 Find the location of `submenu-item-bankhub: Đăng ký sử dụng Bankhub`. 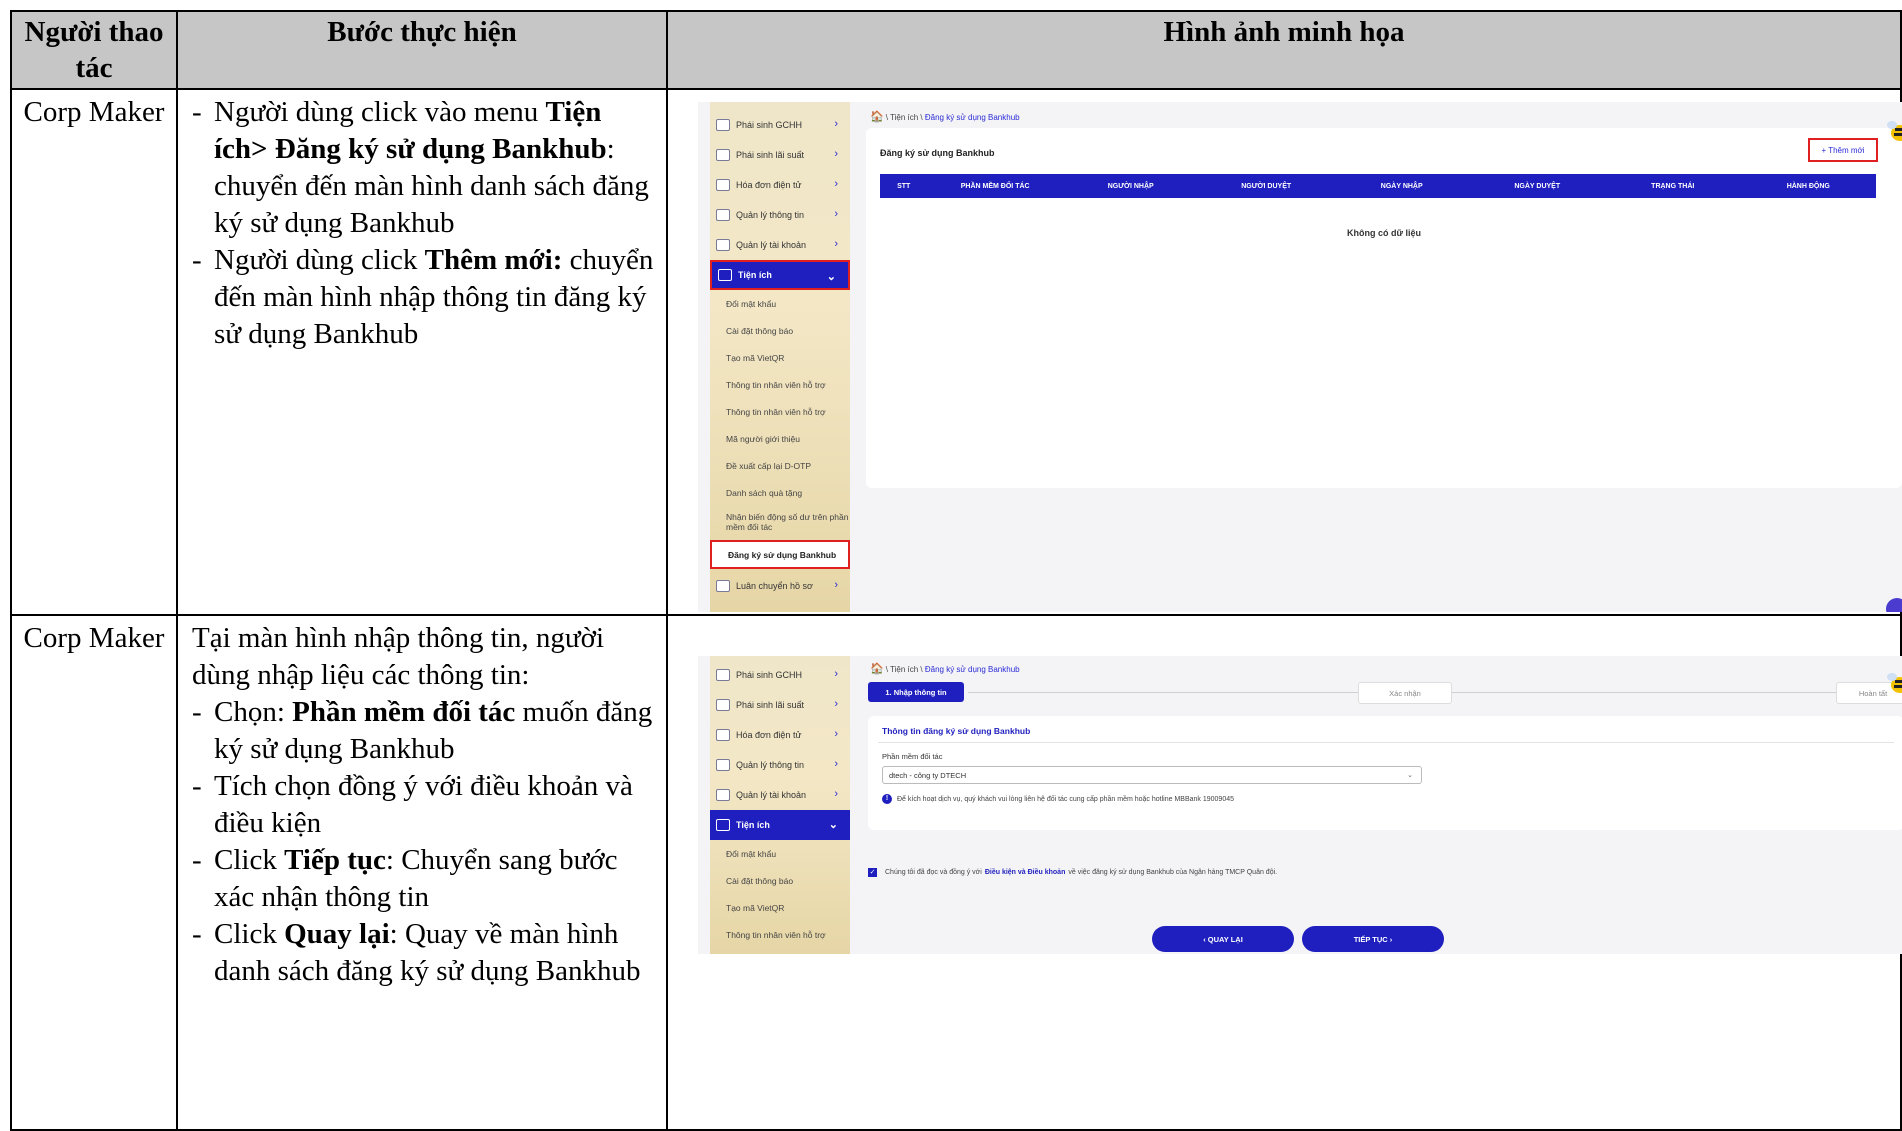

submenu-item-bankhub: Đăng ký sử dụng Bankhub is located at coordinates (780, 554).